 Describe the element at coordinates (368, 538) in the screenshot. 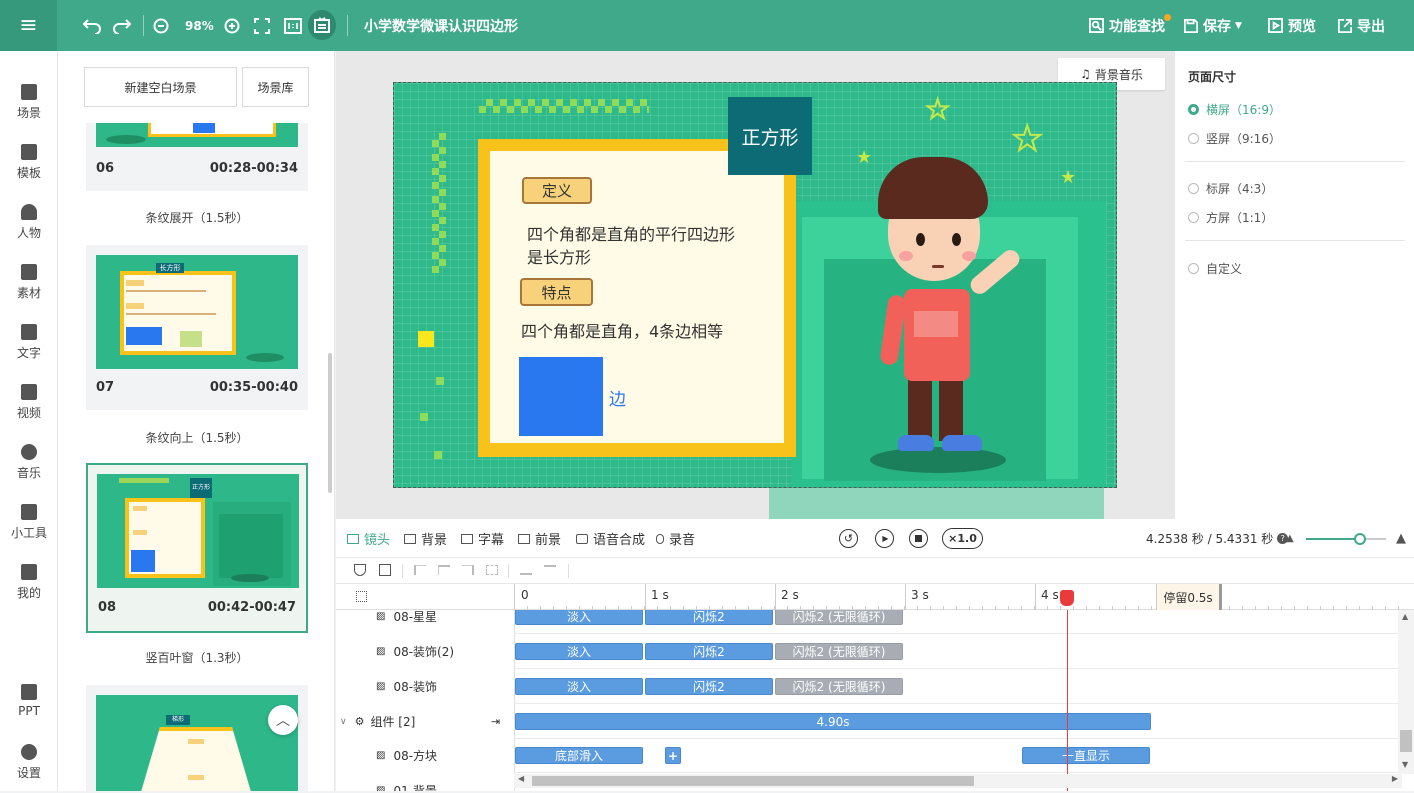

I see `tab-camera: 镜头` at that location.